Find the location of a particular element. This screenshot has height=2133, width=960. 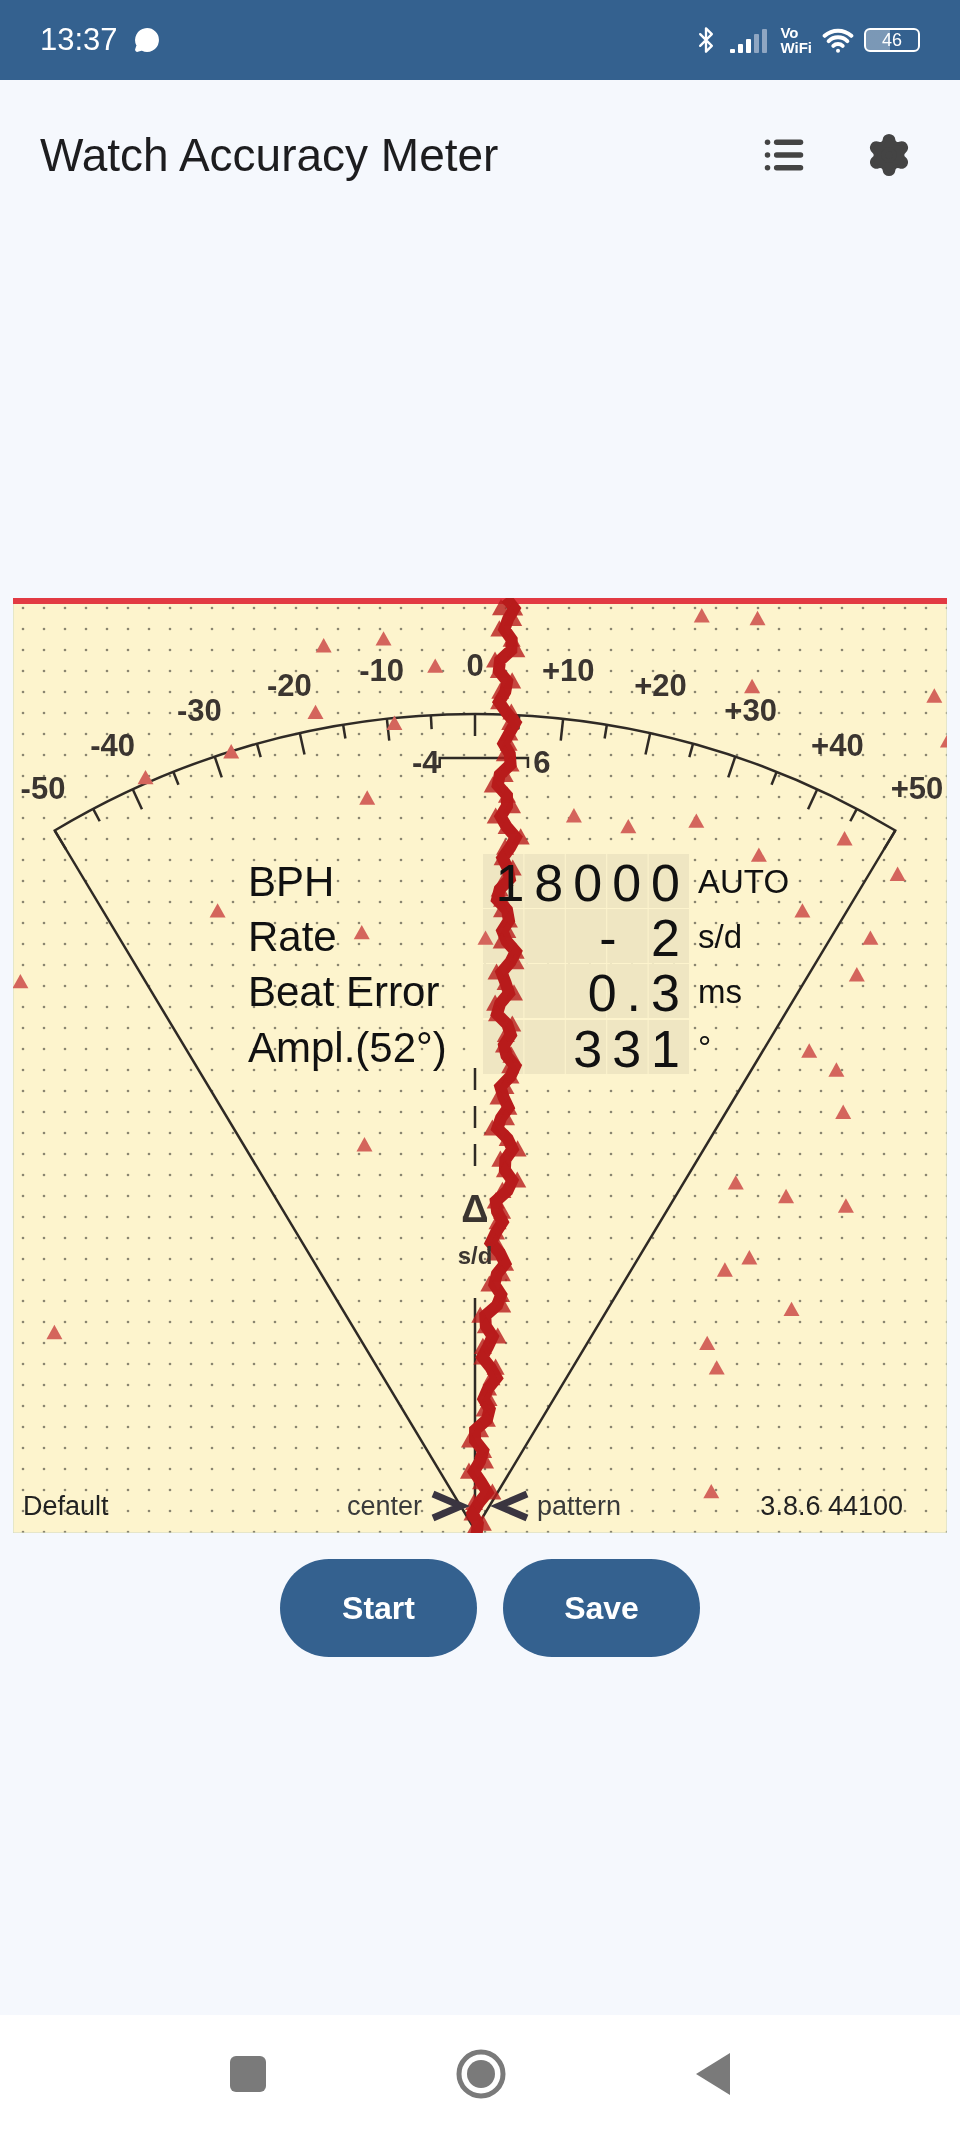

tolerance-label: -4 is located at coordinates (425, 762).